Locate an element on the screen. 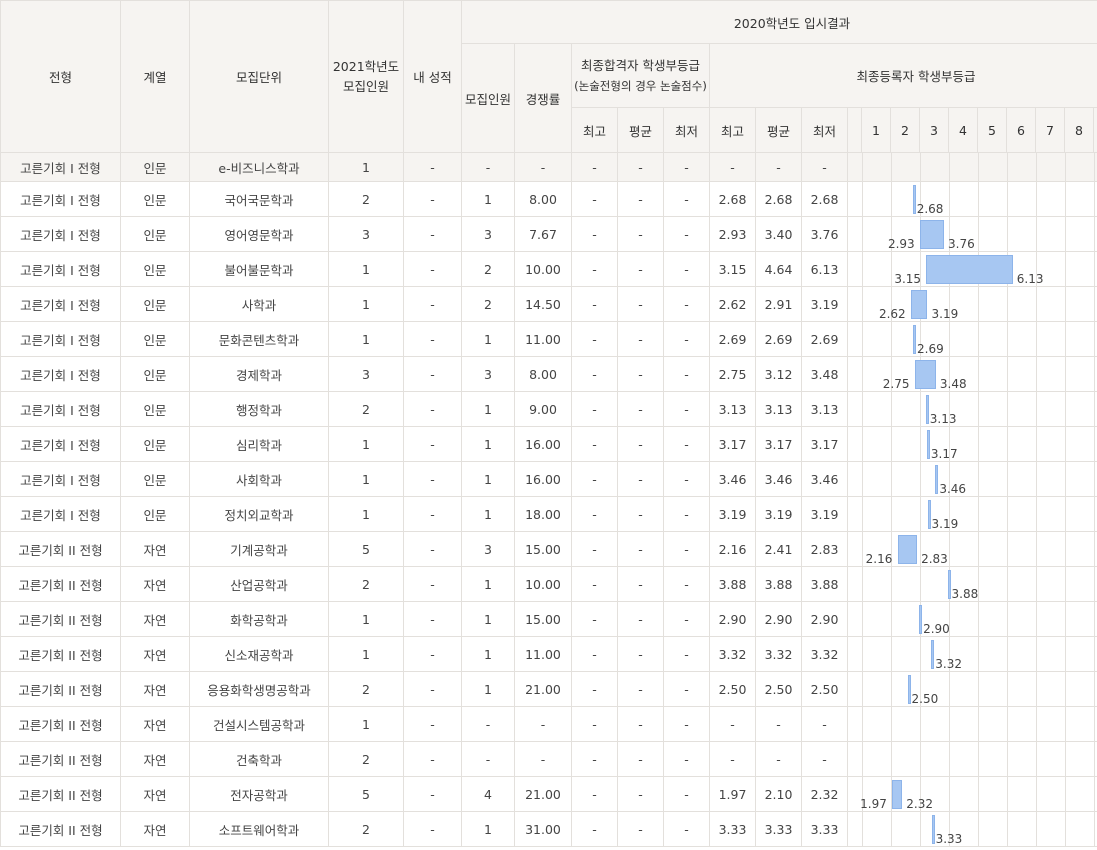  cell-quota-2020: 4 is located at coordinates (488, 794).